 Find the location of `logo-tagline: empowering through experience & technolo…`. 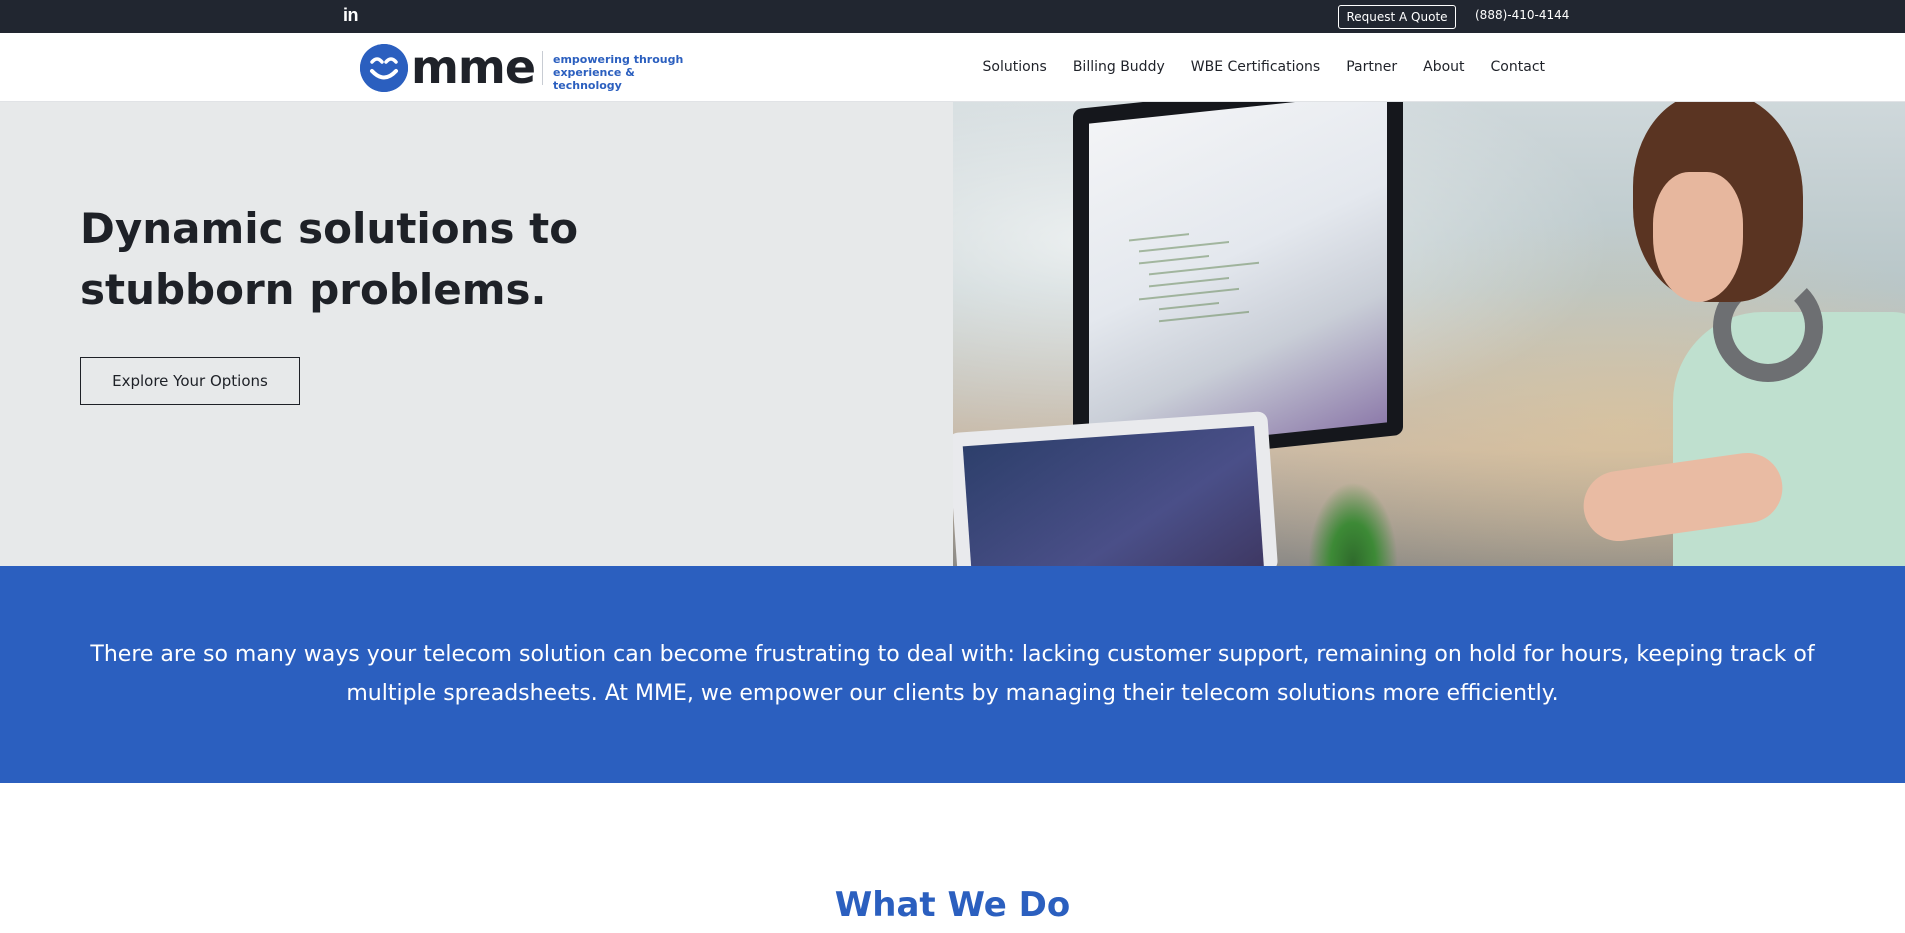

logo-tagline: empowering through experience & technolo… is located at coordinates (621, 72).